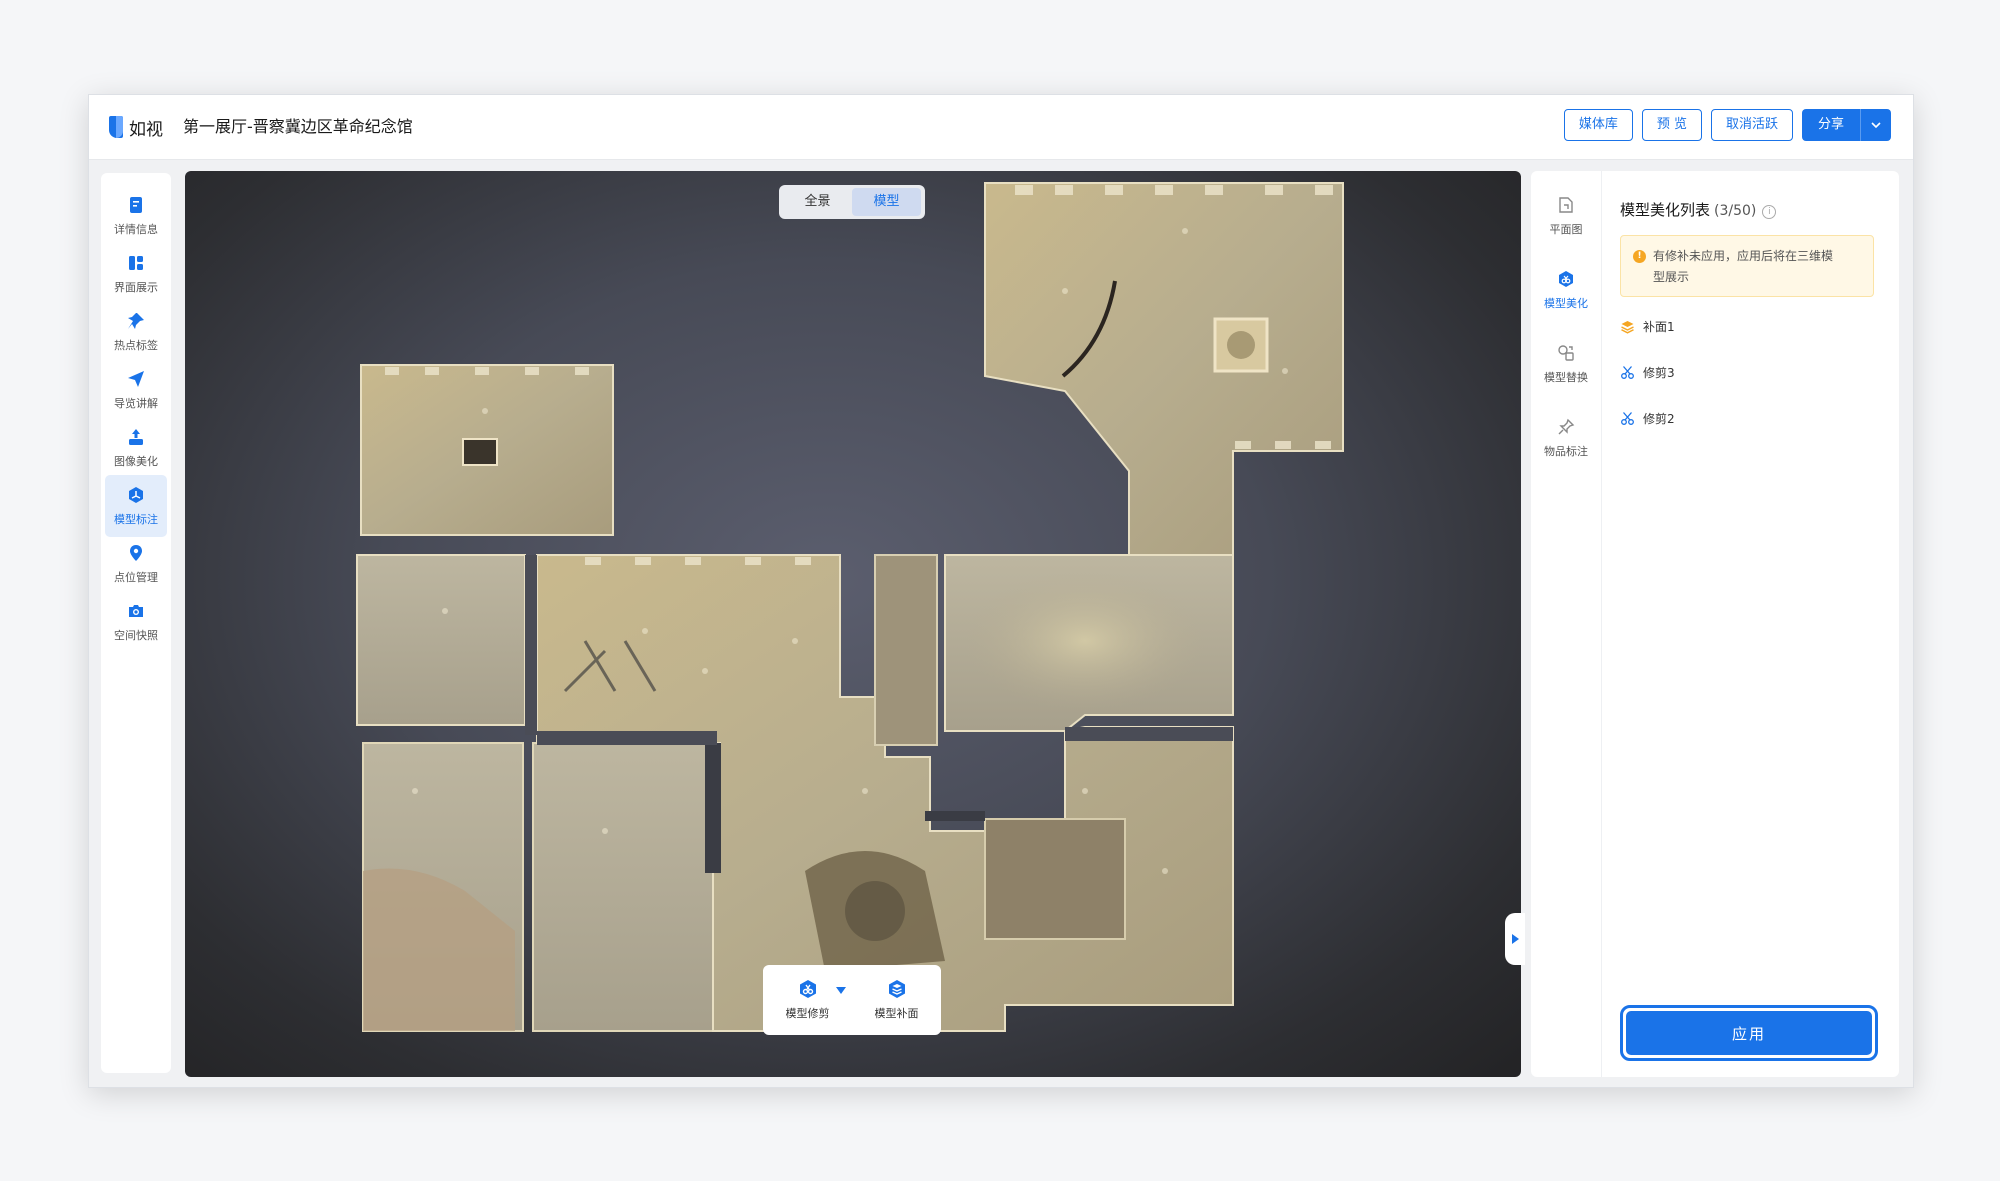 Image resolution: width=2000 pixels, height=1181 pixels. I want to click on model-tool-panel: 模型修剪 模型补面, so click(852, 1000).